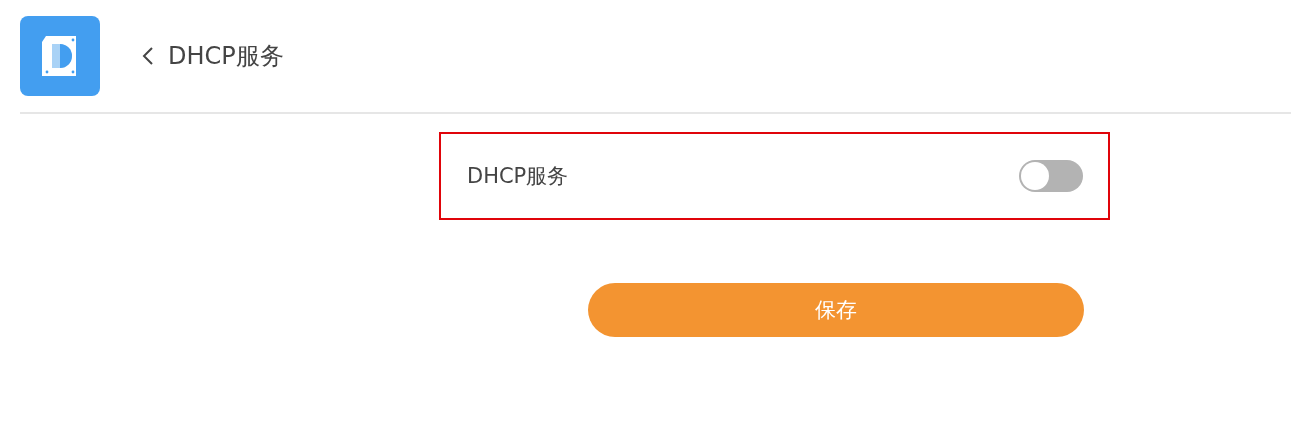 Image resolution: width=1291 pixels, height=444 pixels. What do you see at coordinates (518, 176) in the screenshot?
I see `setting-label: DHCP服务` at bounding box center [518, 176].